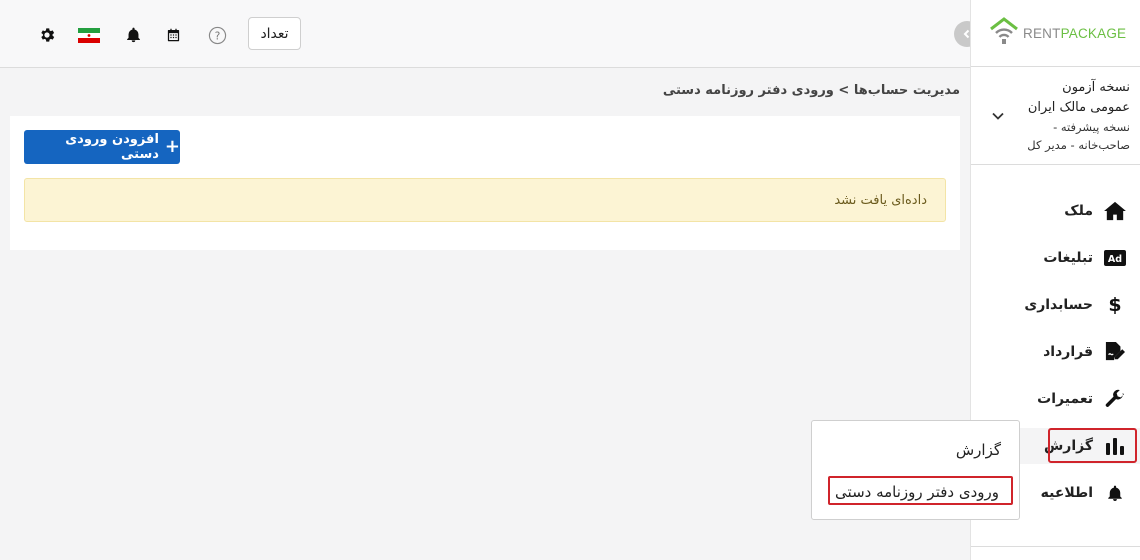 The height and width of the screenshot is (560, 1140). Describe the element at coordinates (1042, 33) in the screenshot. I see `brand-name-rent: RENT` at that location.